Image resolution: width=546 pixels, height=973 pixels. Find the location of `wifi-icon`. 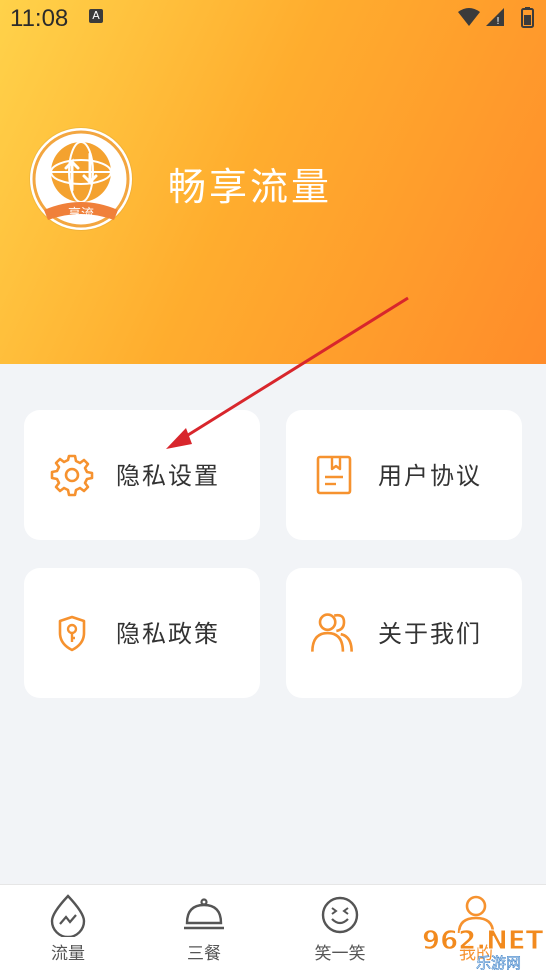

wifi-icon is located at coordinates (469, 17).